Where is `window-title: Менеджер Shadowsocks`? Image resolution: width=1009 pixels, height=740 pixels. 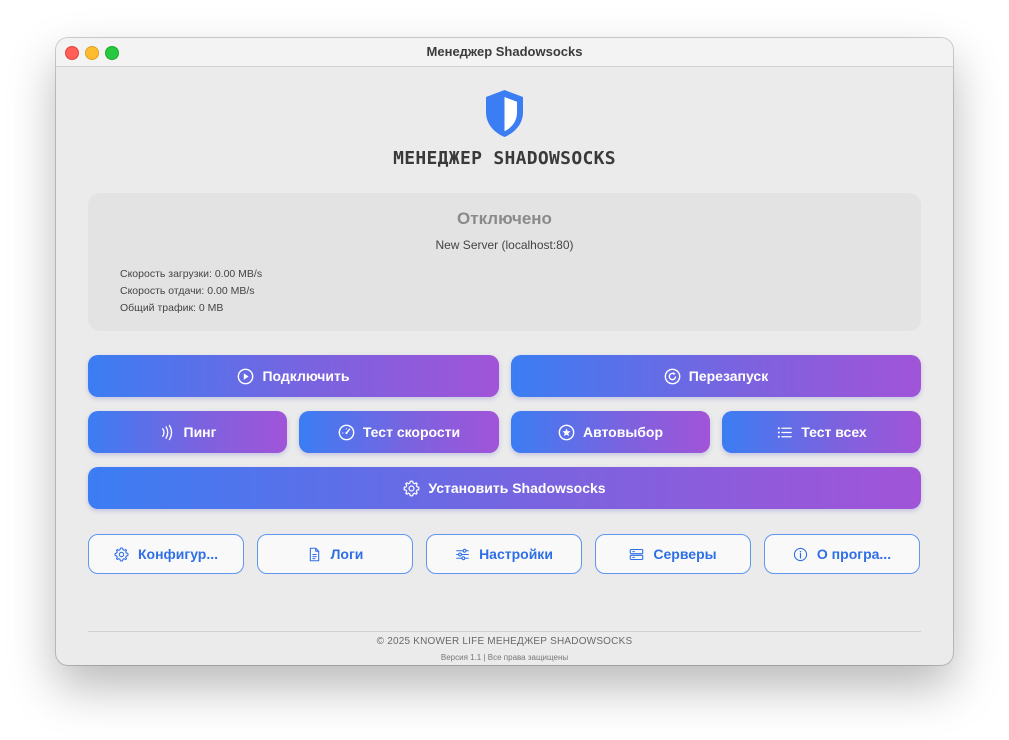
window-title: Менеджер Shadowsocks is located at coordinates (504, 51).